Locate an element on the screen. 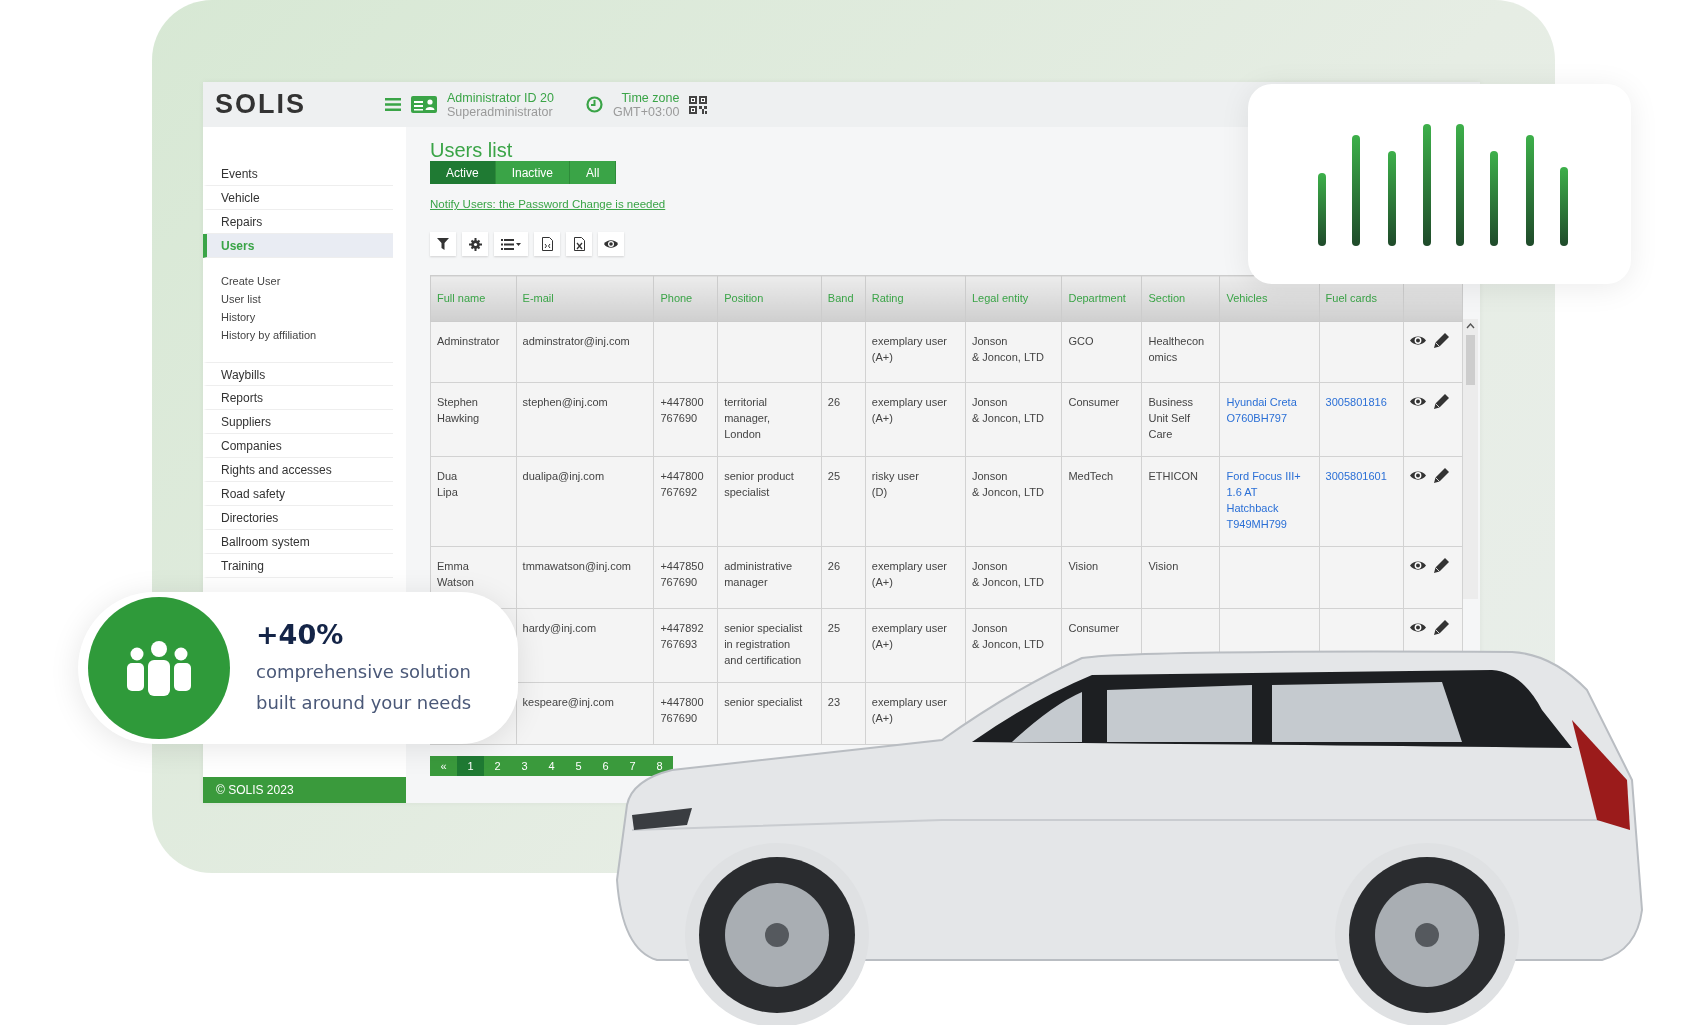 The height and width of the screenshot is (1025, 1693). page-title: Users list is located at coordinates (471, 150).